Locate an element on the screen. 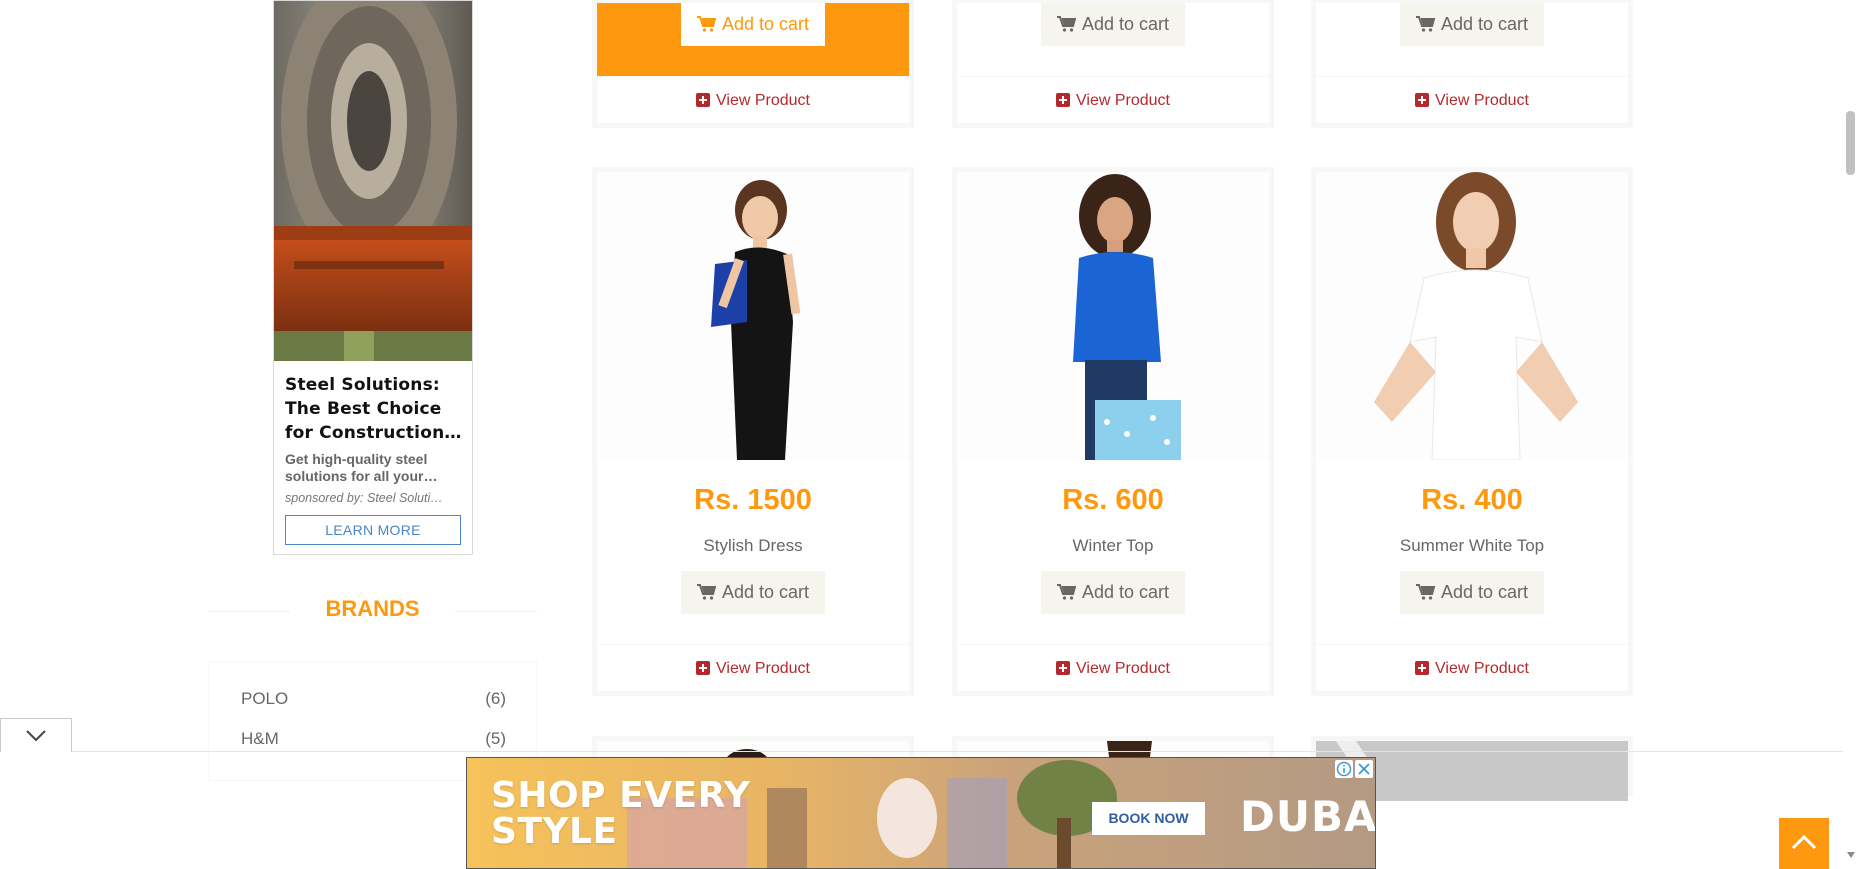 The image size is (1860, 869). product-name: Winter Top is located at coordinates (1113, 545).